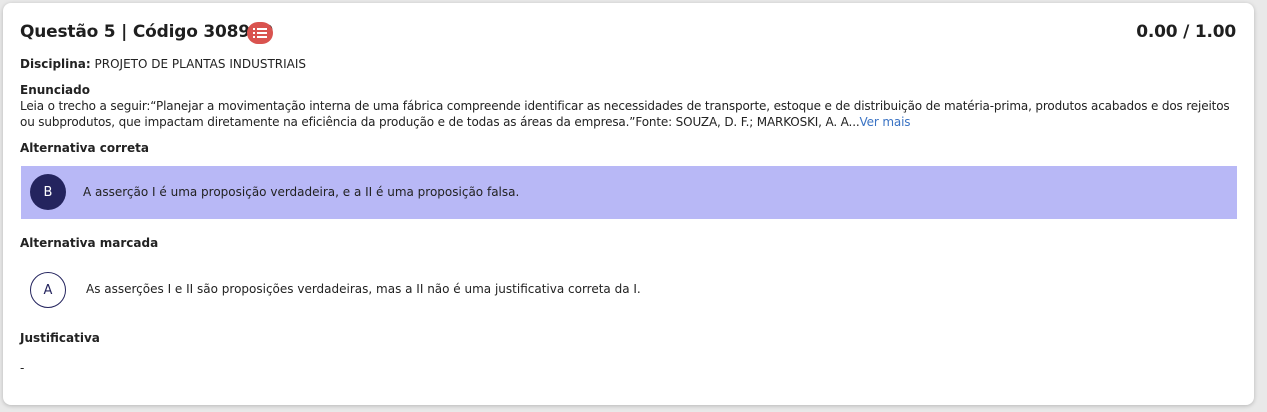  I want to click on question-score: 0.00 / 1.00, so click(1186, 32).